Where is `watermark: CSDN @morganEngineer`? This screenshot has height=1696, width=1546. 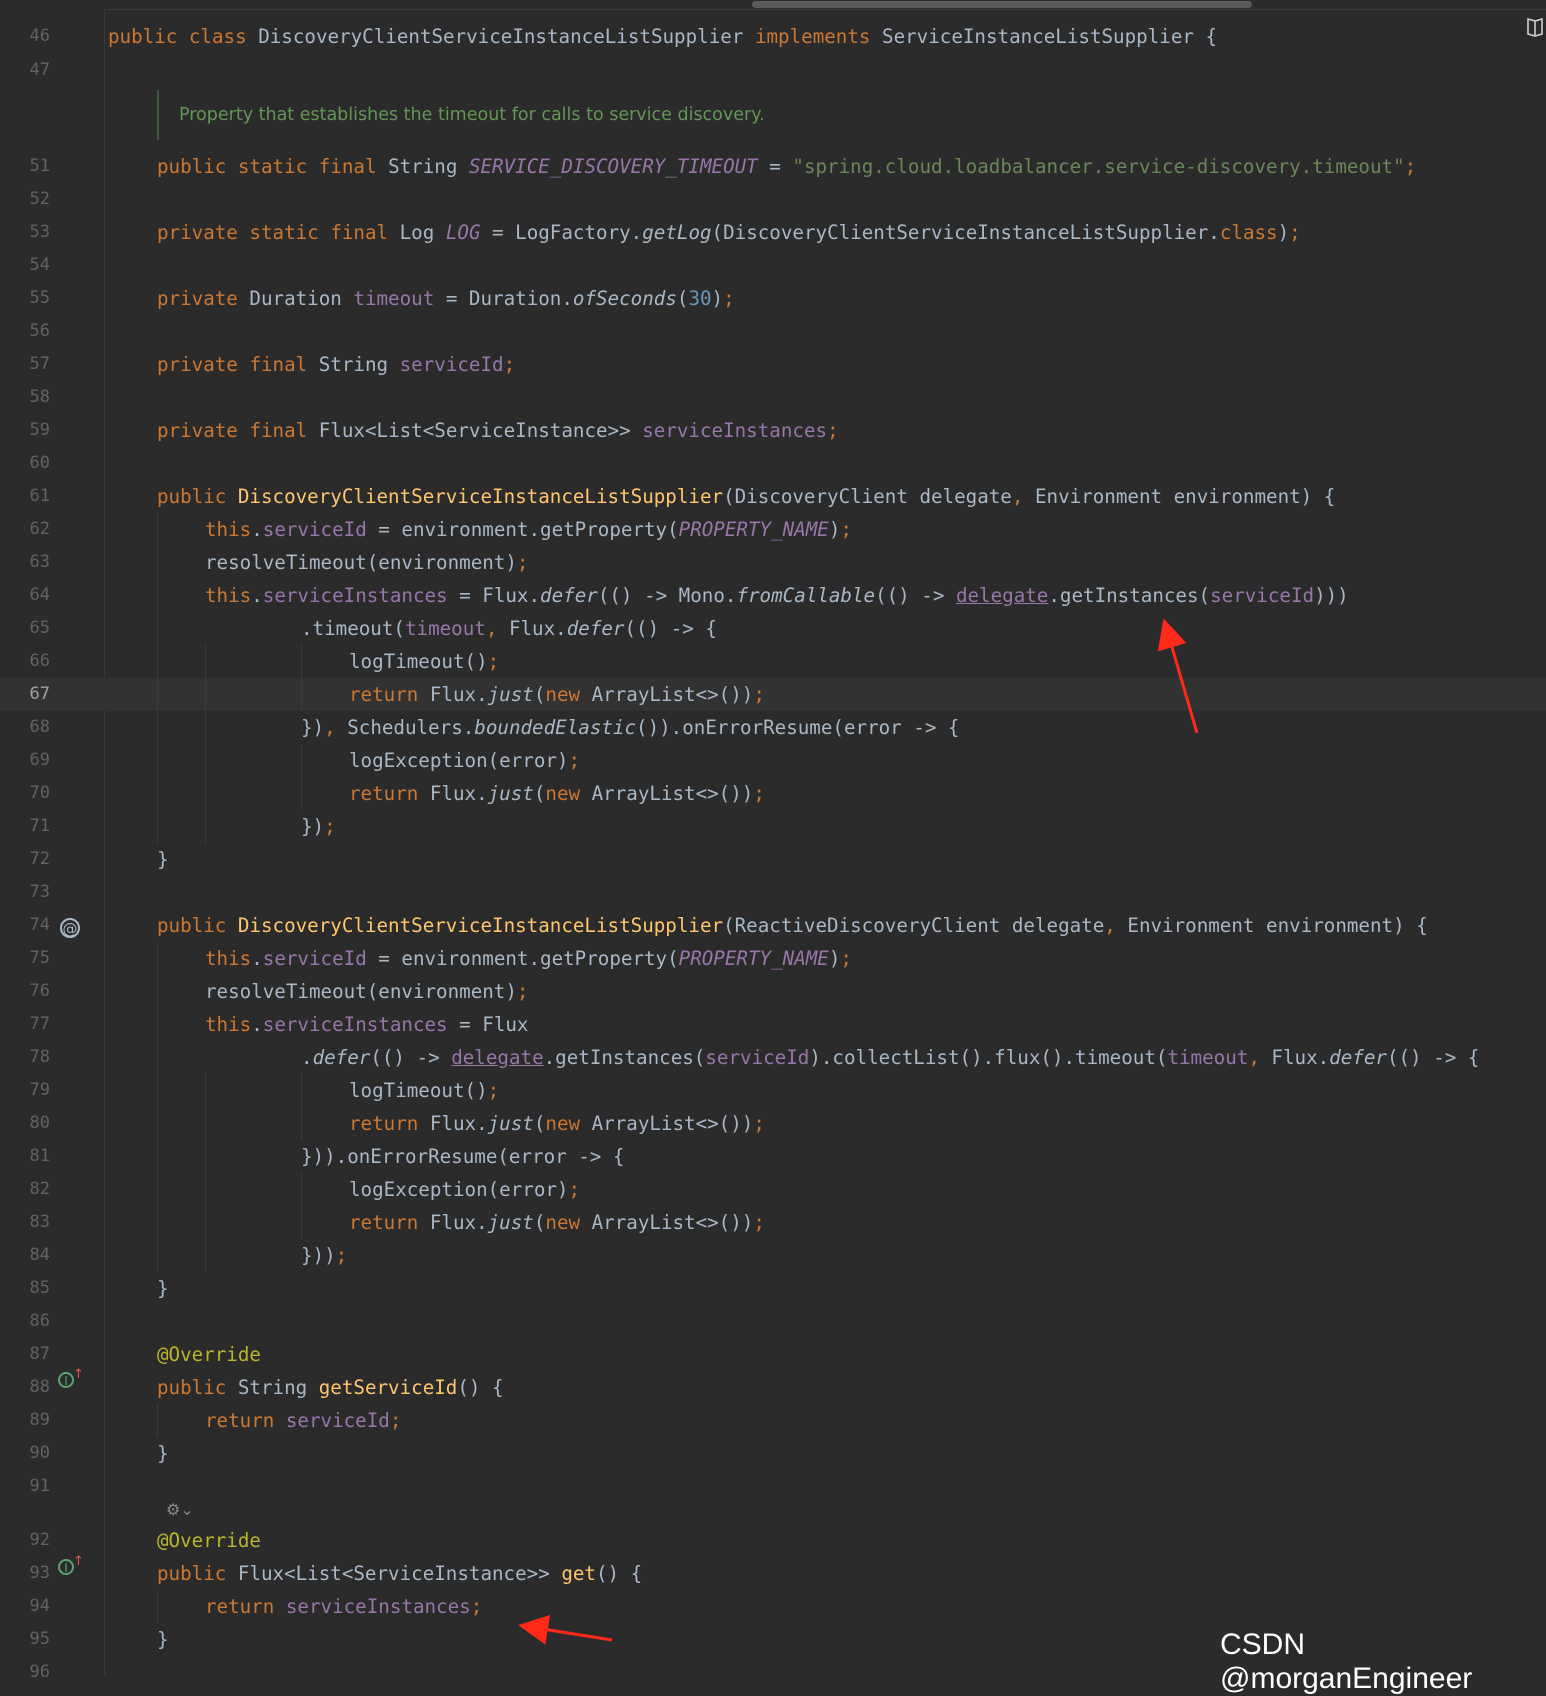 watermark: CSDN @morganEngineer is located at coordinates (1346, 1661).